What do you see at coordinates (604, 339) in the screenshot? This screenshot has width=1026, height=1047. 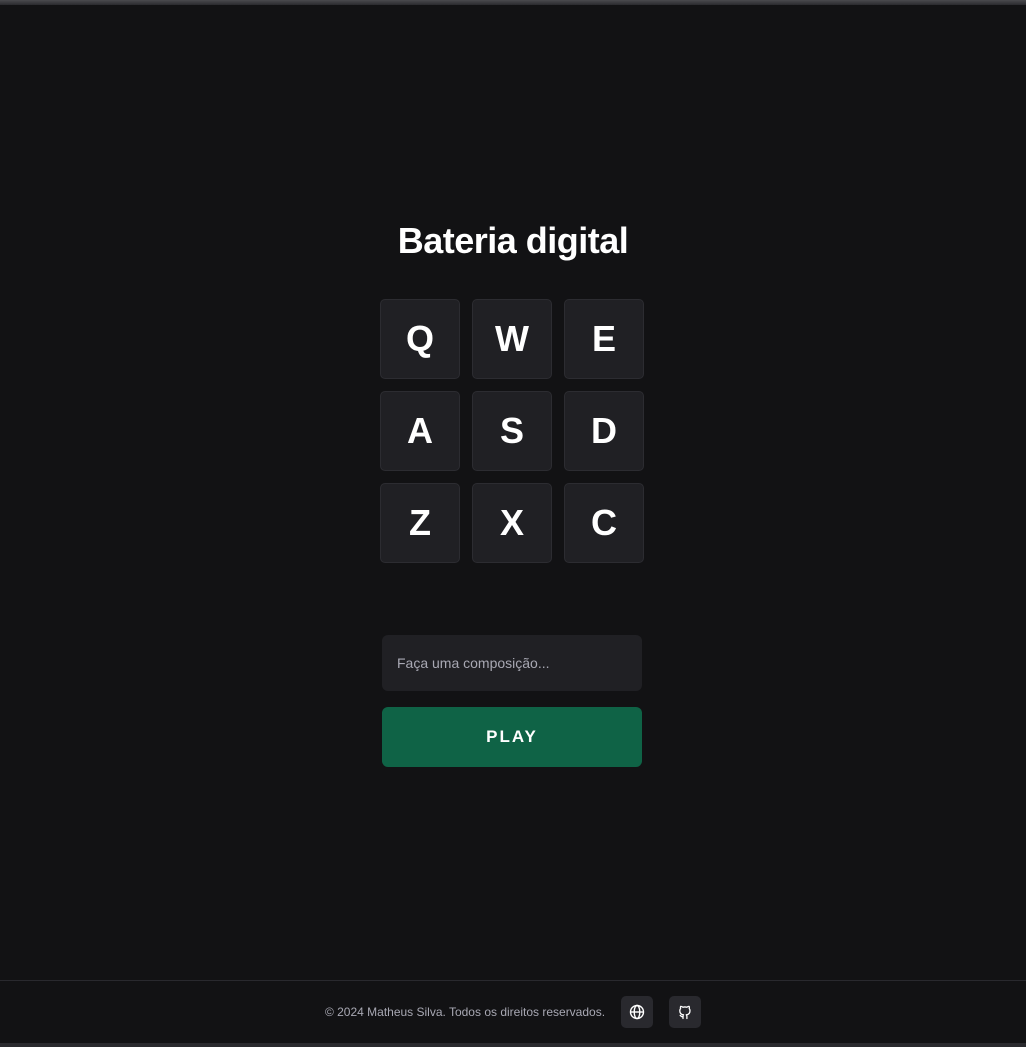 I see `drum-pad-e: E` at bounding box center [604, 339].